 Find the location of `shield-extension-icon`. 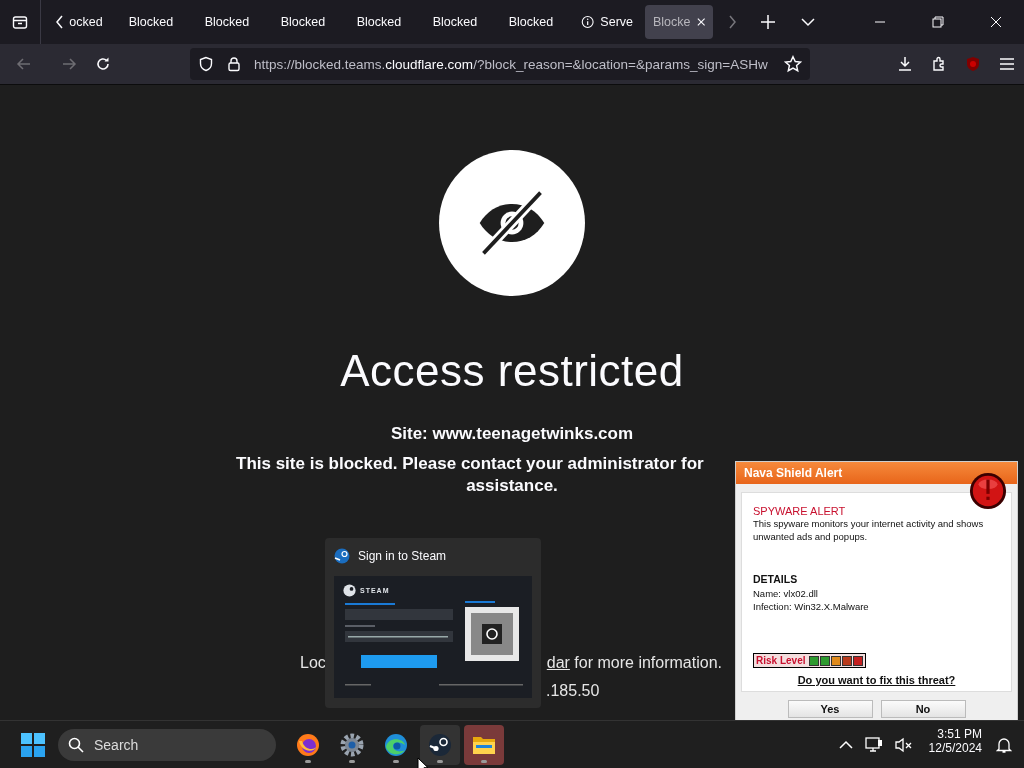

shield-extension-icon is located at coordinates (973, 64).